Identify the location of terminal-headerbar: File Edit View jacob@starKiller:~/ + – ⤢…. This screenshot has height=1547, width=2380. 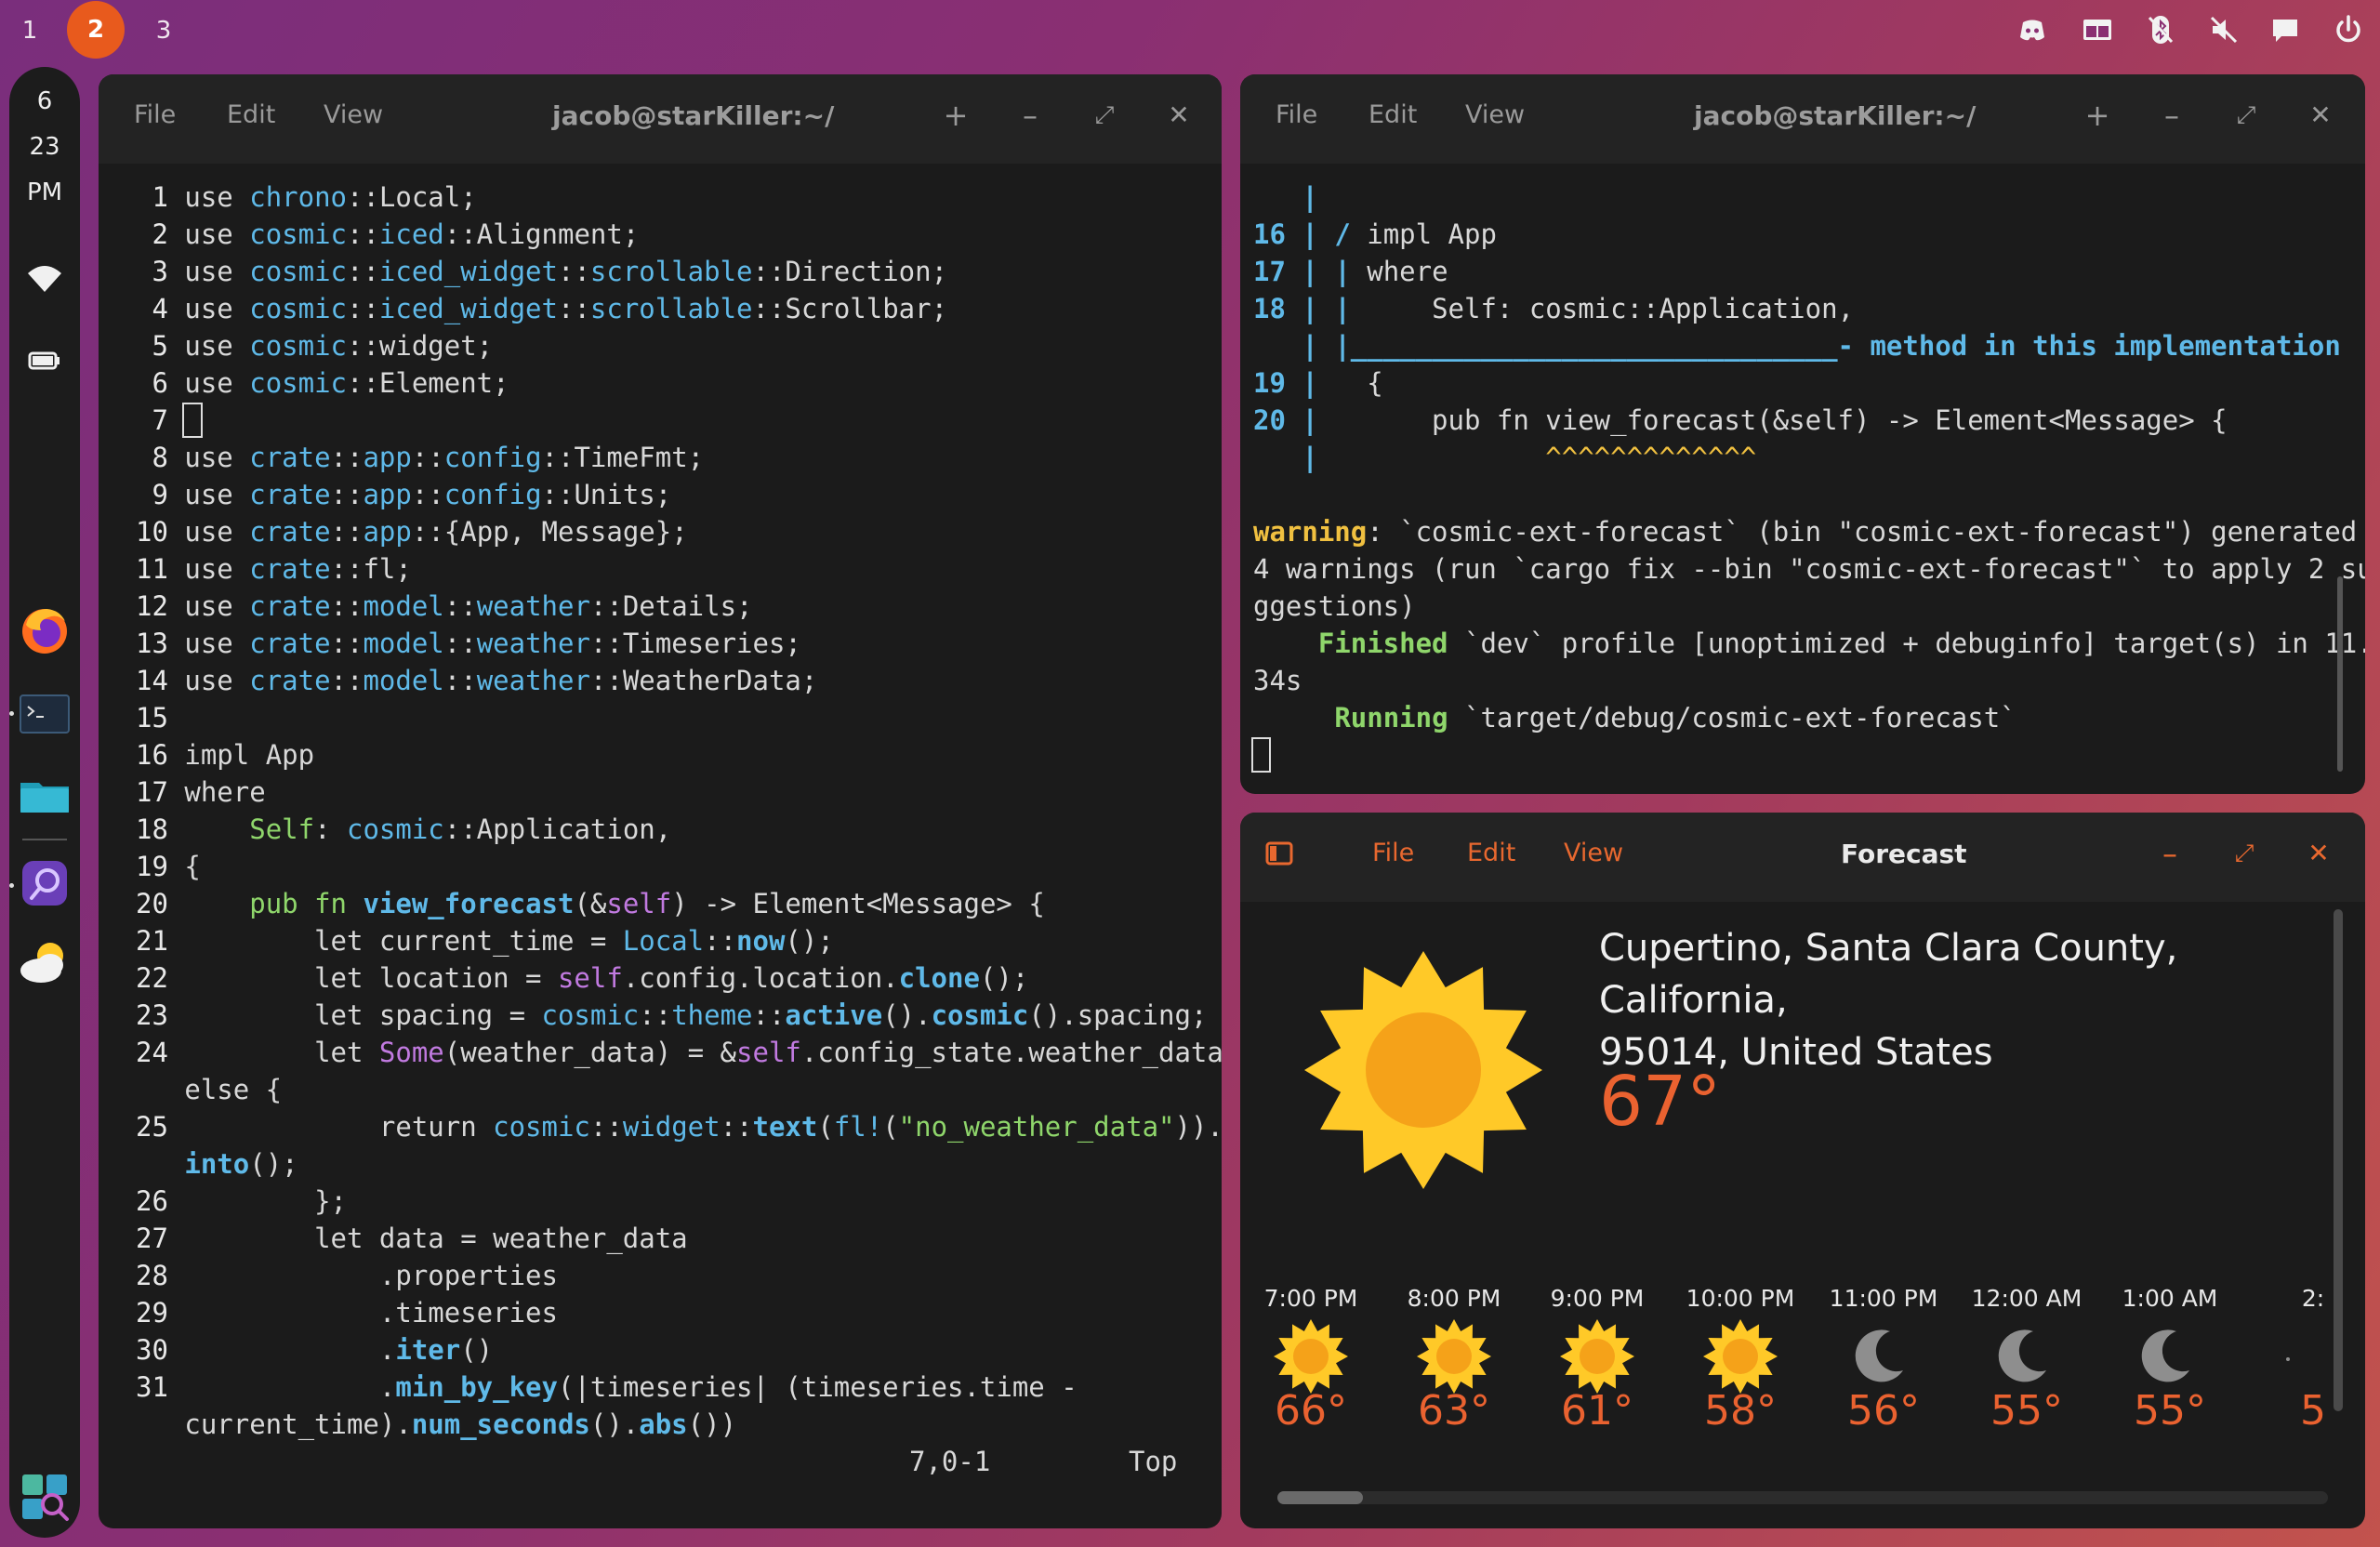
(1802, 119).